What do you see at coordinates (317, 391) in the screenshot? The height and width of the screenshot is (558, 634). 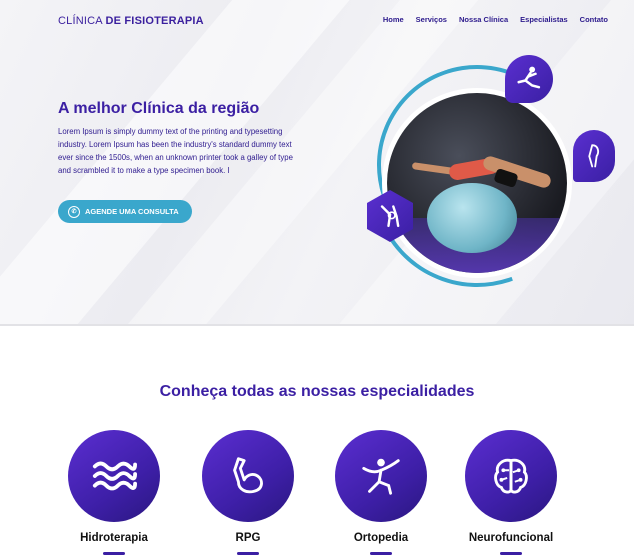 I see `specialties-title: Conheça todas as nossas especialidades` at bounding box center [317, 391].